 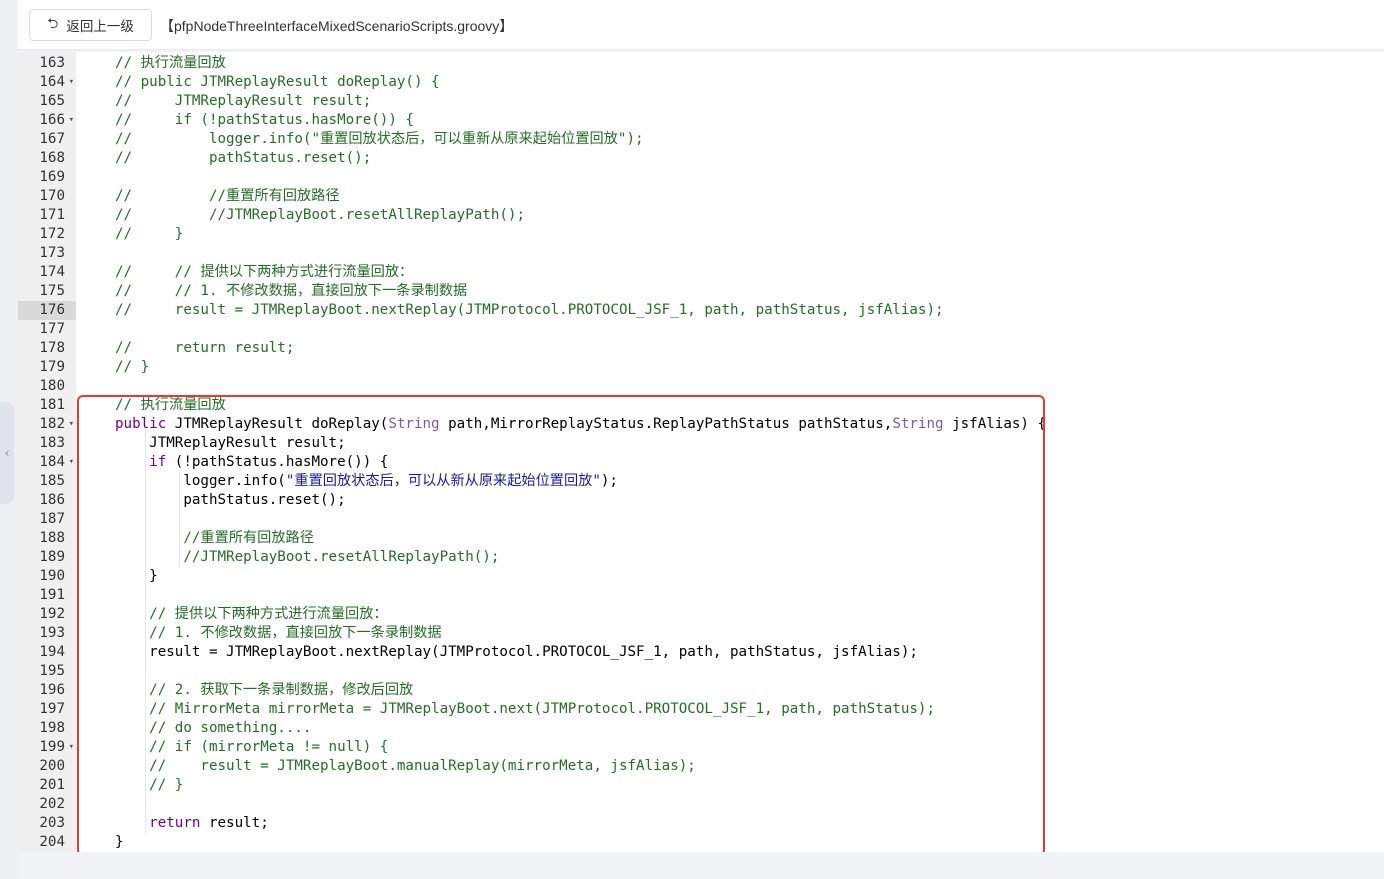 What do you see at coordinates (701, 234) in the screenshot?
I see `code-line: 172 // }` at bounding box center [701, 234].